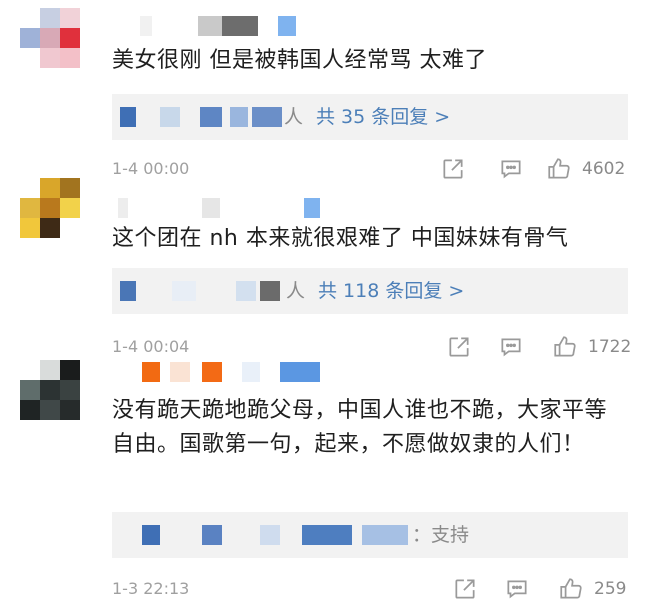 The width and height of the screenshot is (650, 606). What do you see at coordinates (610, 589) in the screenshot?
I see `like-count: 259` at bounding box center [610, 589].